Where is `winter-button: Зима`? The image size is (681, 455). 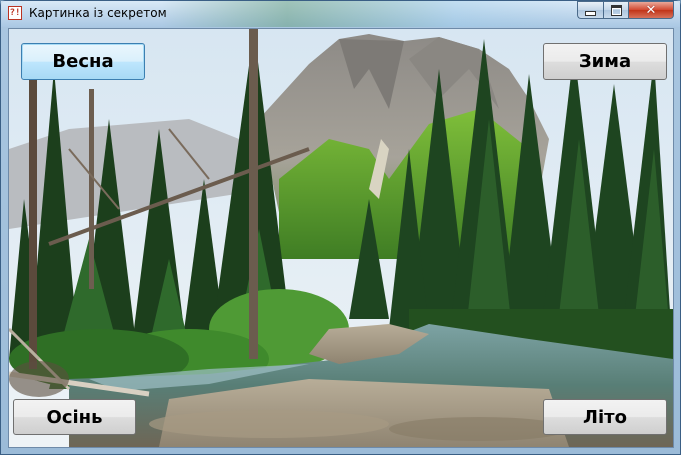
winter-button: Зима is located at coordinates (605, 61).